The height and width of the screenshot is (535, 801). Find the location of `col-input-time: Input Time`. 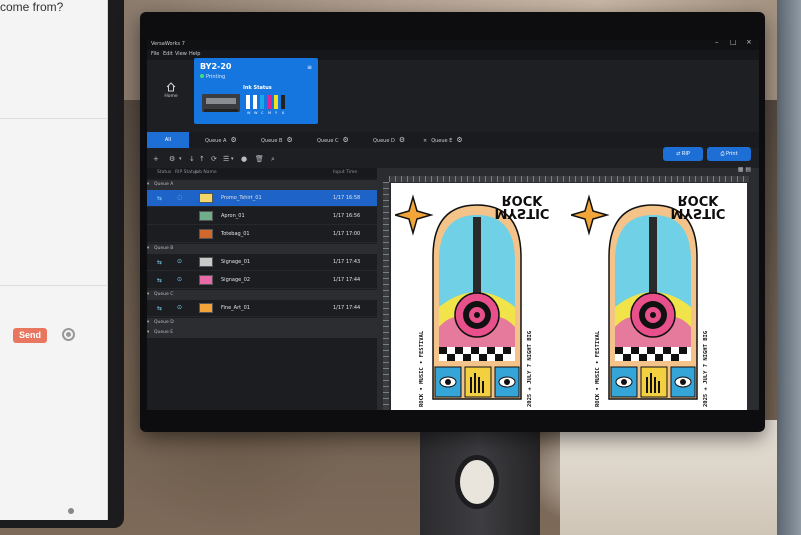

col-input-time: Input Time is located at coordinates (345, 172).